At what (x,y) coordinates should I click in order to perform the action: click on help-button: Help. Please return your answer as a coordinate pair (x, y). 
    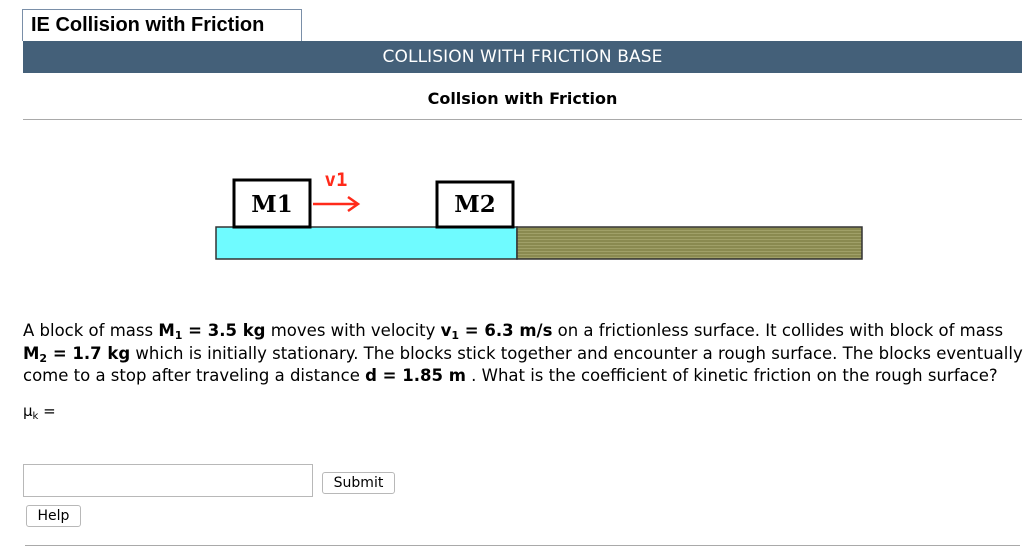
    Looking at the image, I should click on (53, 516).